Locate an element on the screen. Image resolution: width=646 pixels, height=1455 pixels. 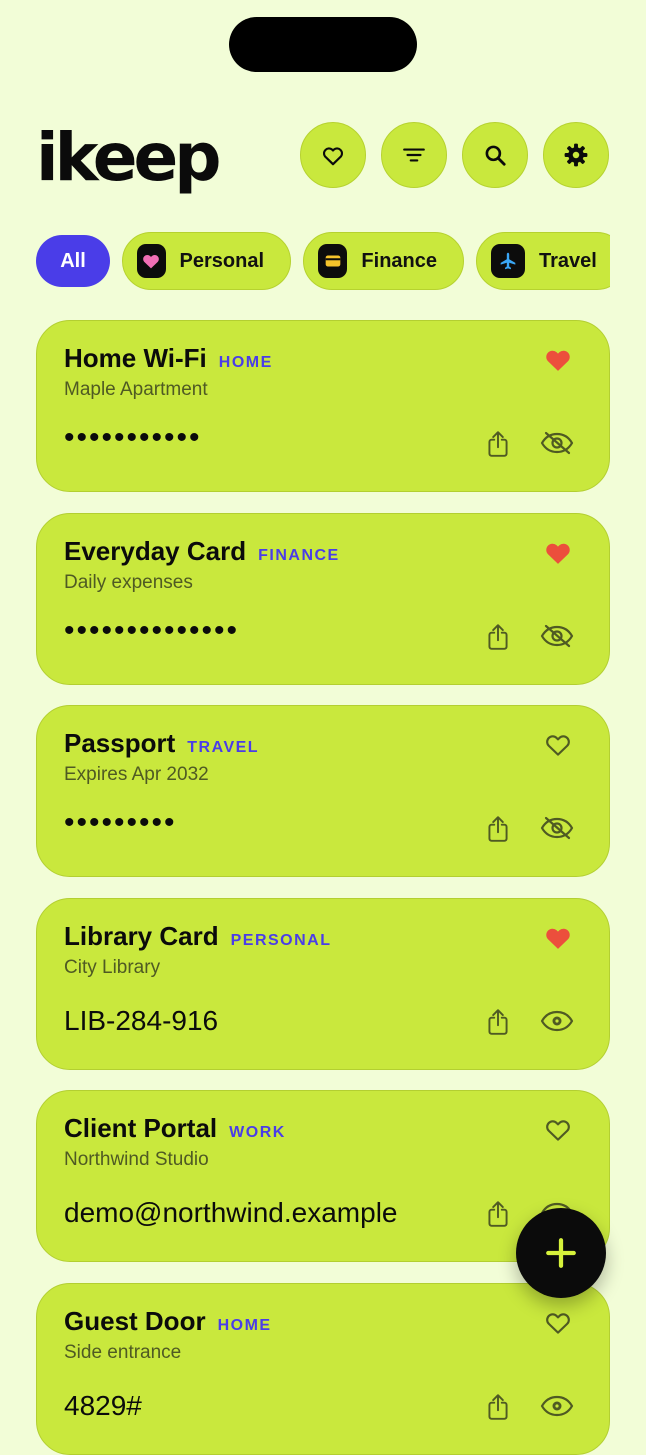
item-category-tag: PERSONAL is located at coordinates (281, 940).